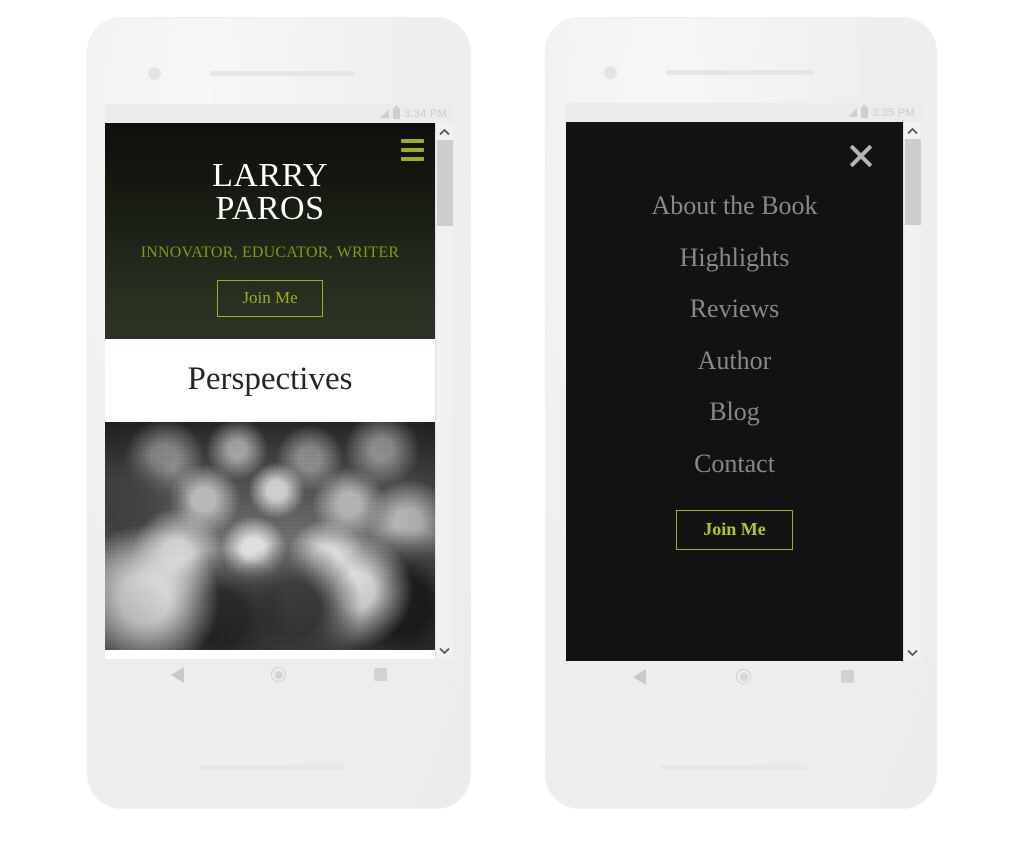 This screenshot has width=1012, height=850. I want to click on photo-vignette, so click(270, 535).